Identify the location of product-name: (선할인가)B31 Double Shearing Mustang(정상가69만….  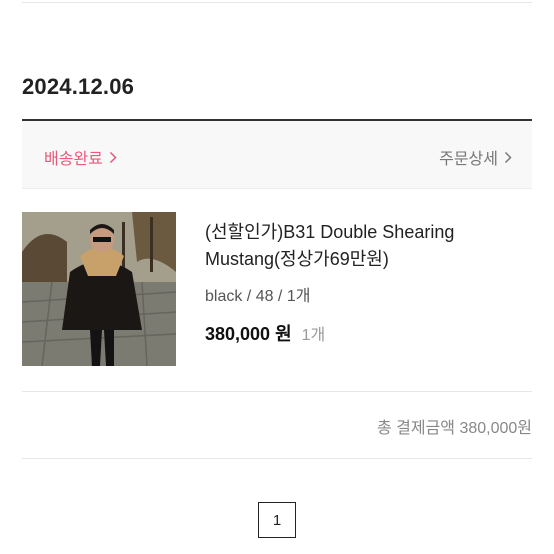
(365, 246).